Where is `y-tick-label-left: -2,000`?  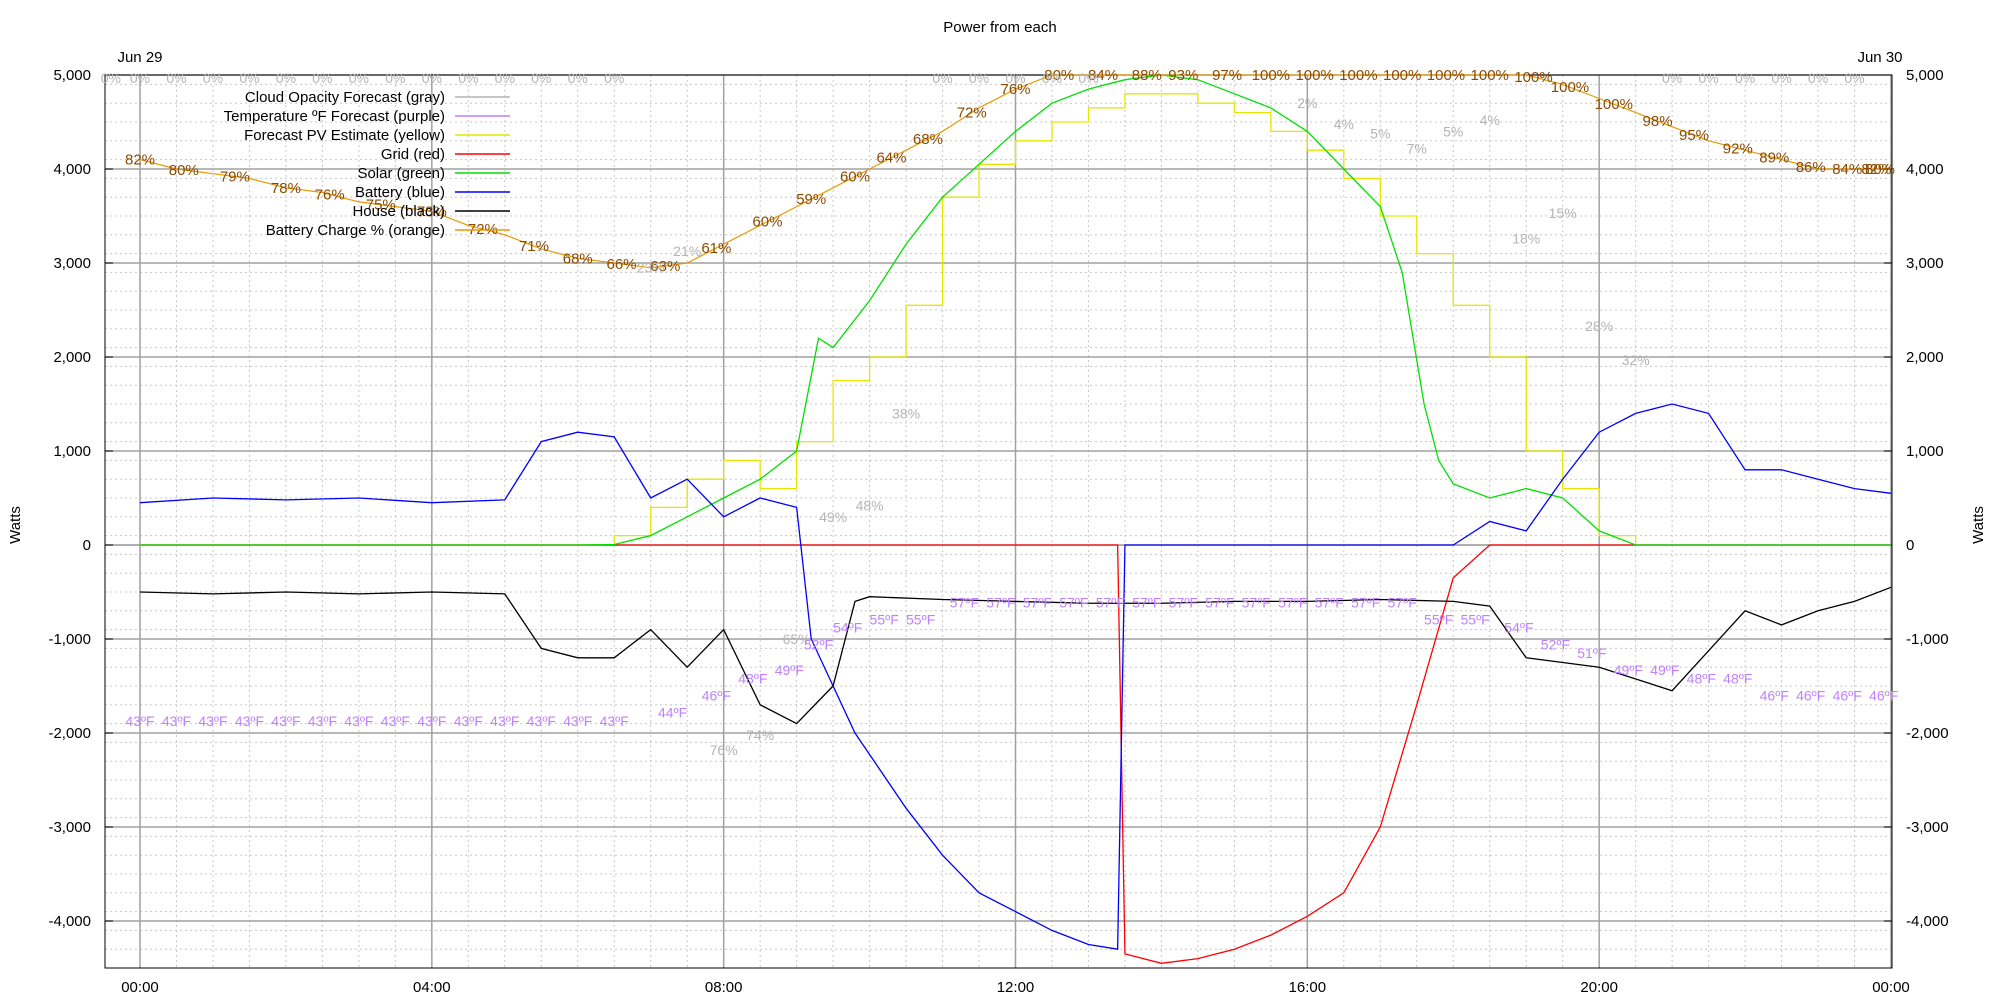 y-tick-label-left: -2,000 is located at coordinates (69, 733).